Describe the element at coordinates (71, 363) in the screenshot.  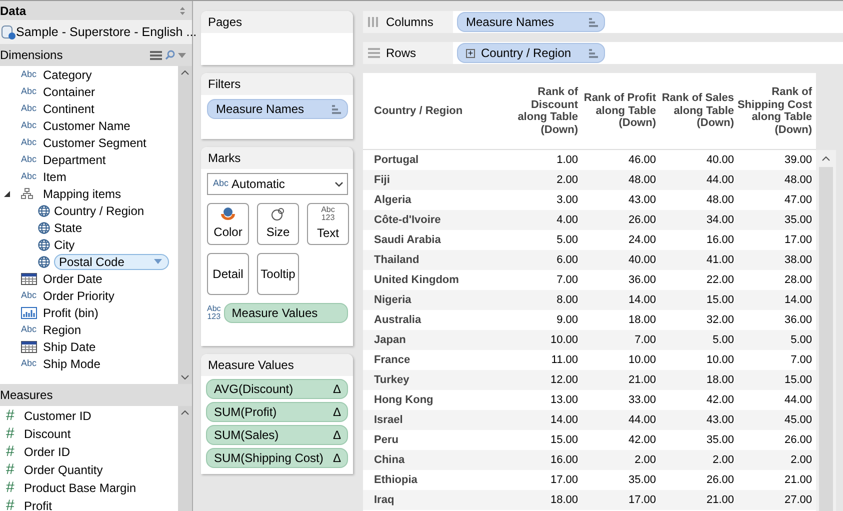
I see `field-item: Ship Mode` at that location.